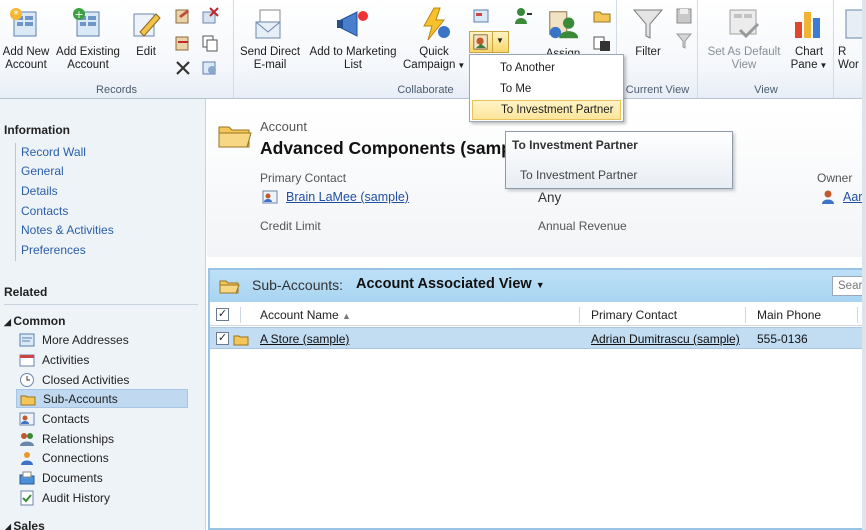 This screenshot has height=530, width=866. I want to click on assign-user-icon, so click(564, 25).